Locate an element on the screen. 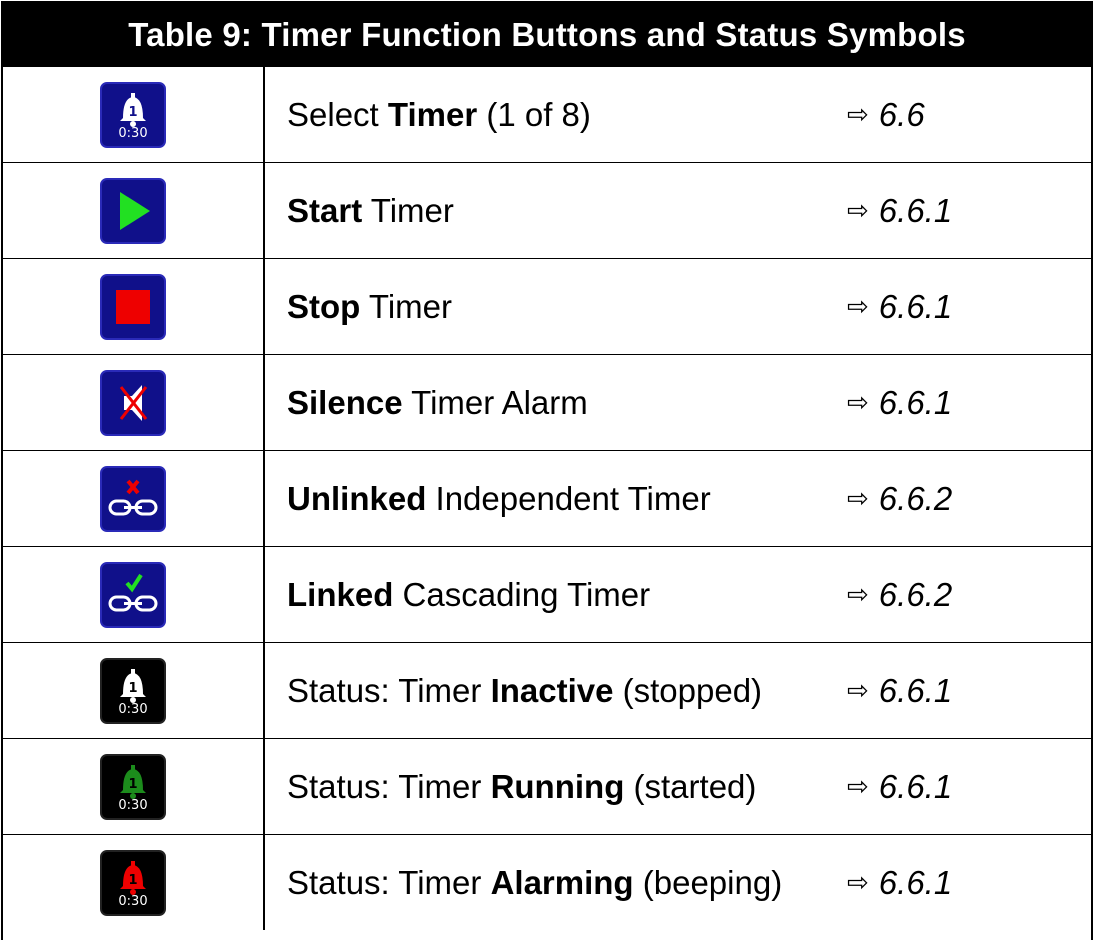 The width and height of the screenshot is (1093, 940). row-text-bold: Silence is located at coordinates (345, 402).